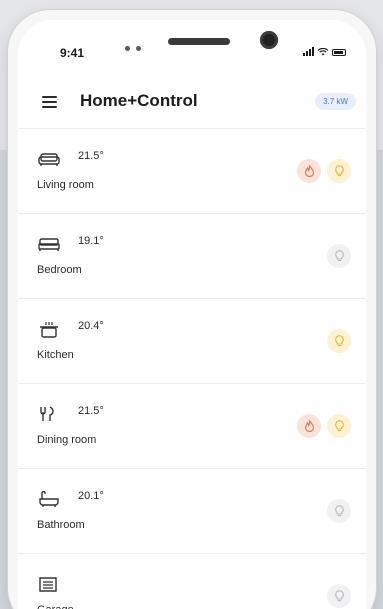 Image resolution: width=383 pixels, height=609 pixels. Describe the element at coordinates (308, 51) in the screenshot. I see `cellular-signal-icon` at that location.